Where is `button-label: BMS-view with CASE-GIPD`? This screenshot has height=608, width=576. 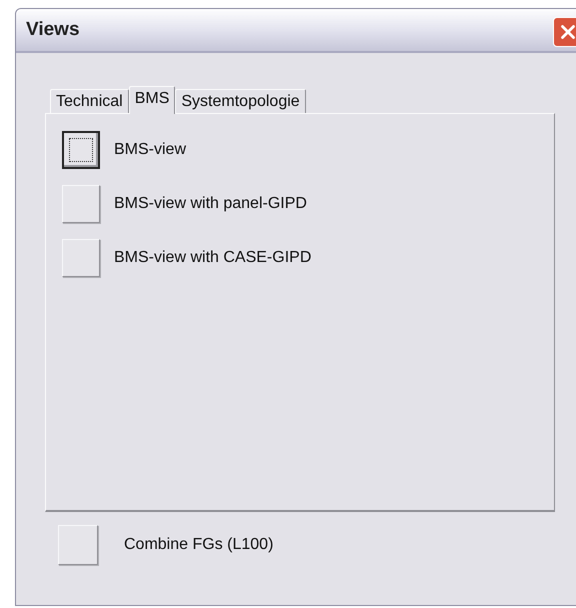
button-label: BMS-view with CASE-GIPD is located at coordinates (213, 258).